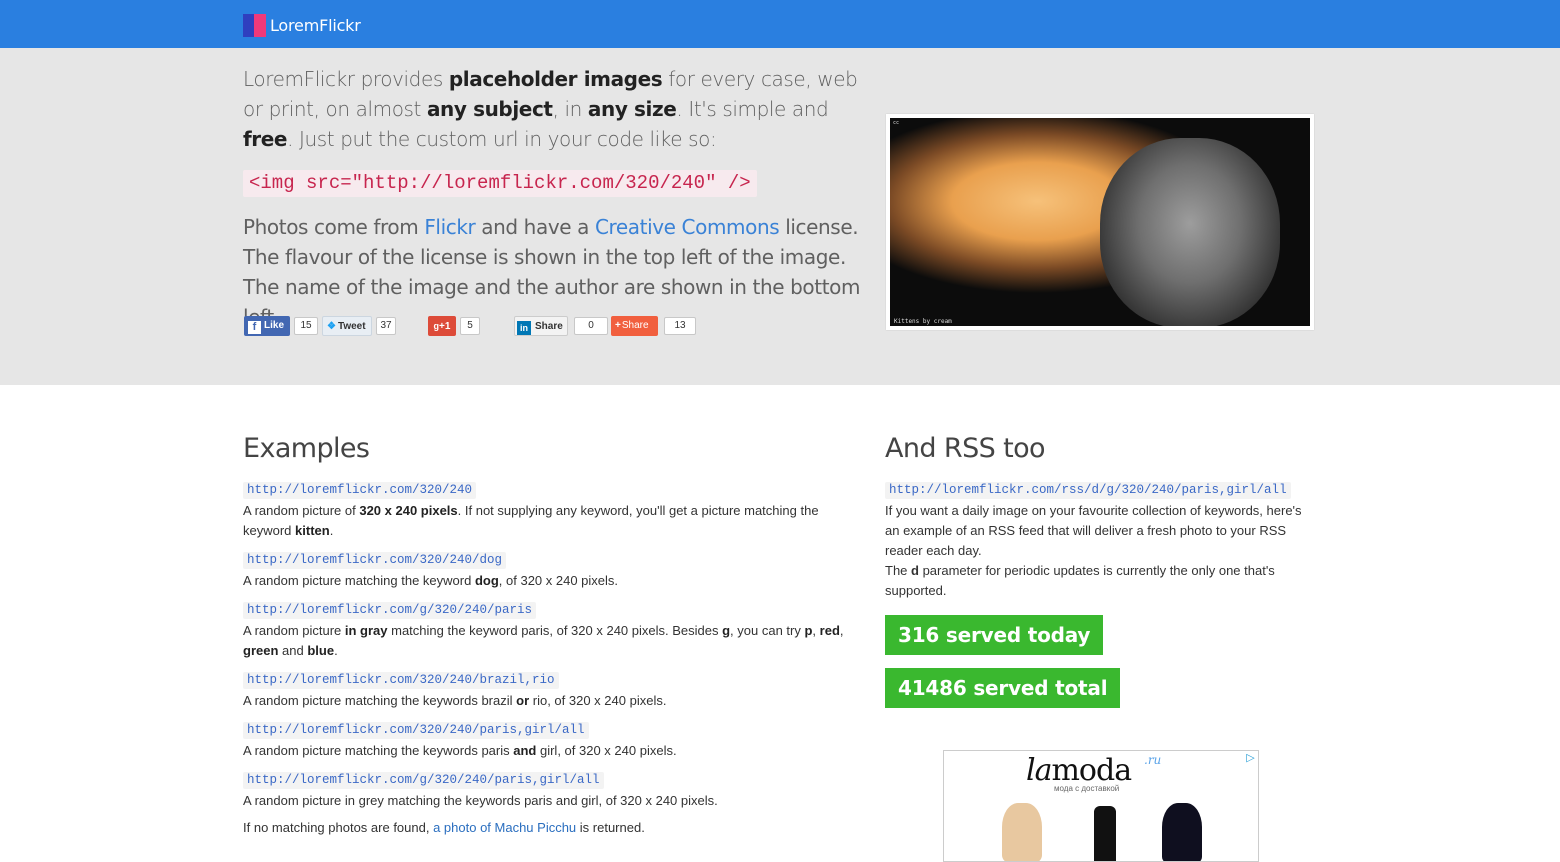 The height and width of the screenshot is (862, 1560). Describe the element at coordinates (274, 325) in the screenshot. I see `like-label: Like` at that location.